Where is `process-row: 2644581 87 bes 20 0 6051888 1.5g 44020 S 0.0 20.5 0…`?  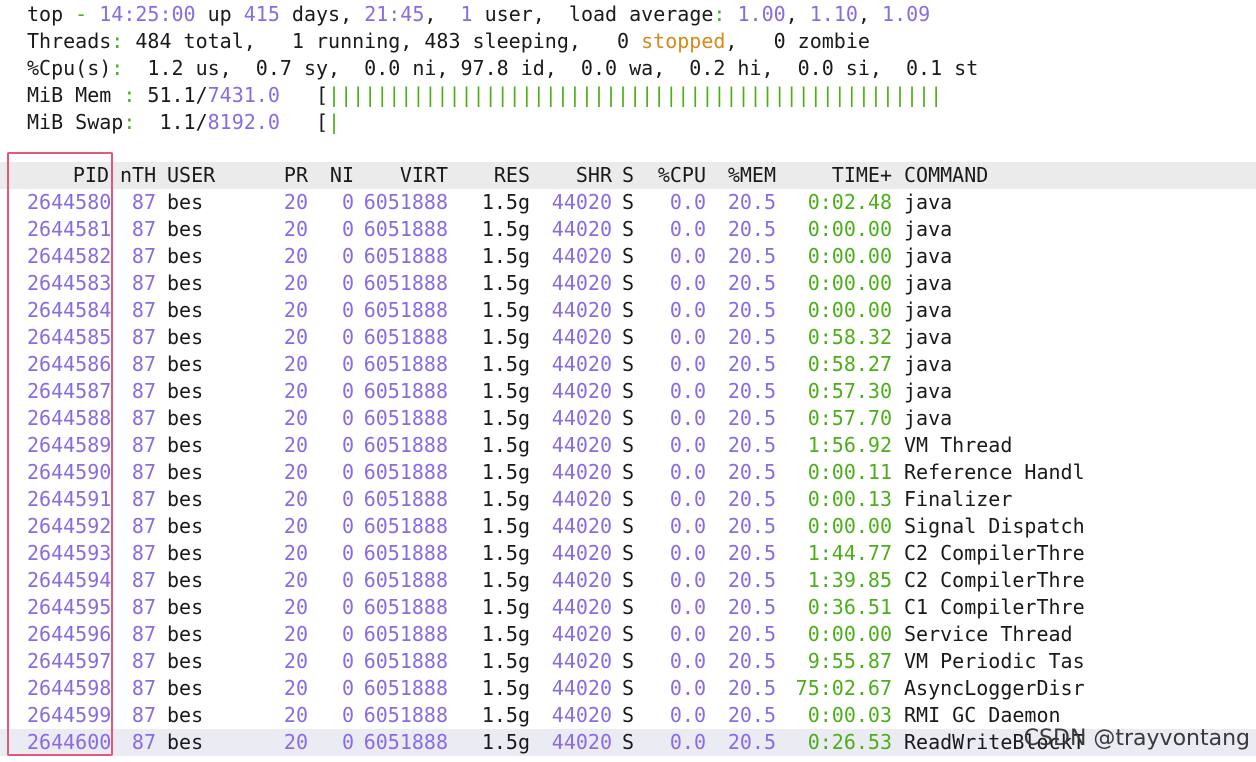
process-row: 2644581 87 bes 20 0 6051888 1.5g 44020 S 0.0 20.5 0… is located at coordinates (628, 229).